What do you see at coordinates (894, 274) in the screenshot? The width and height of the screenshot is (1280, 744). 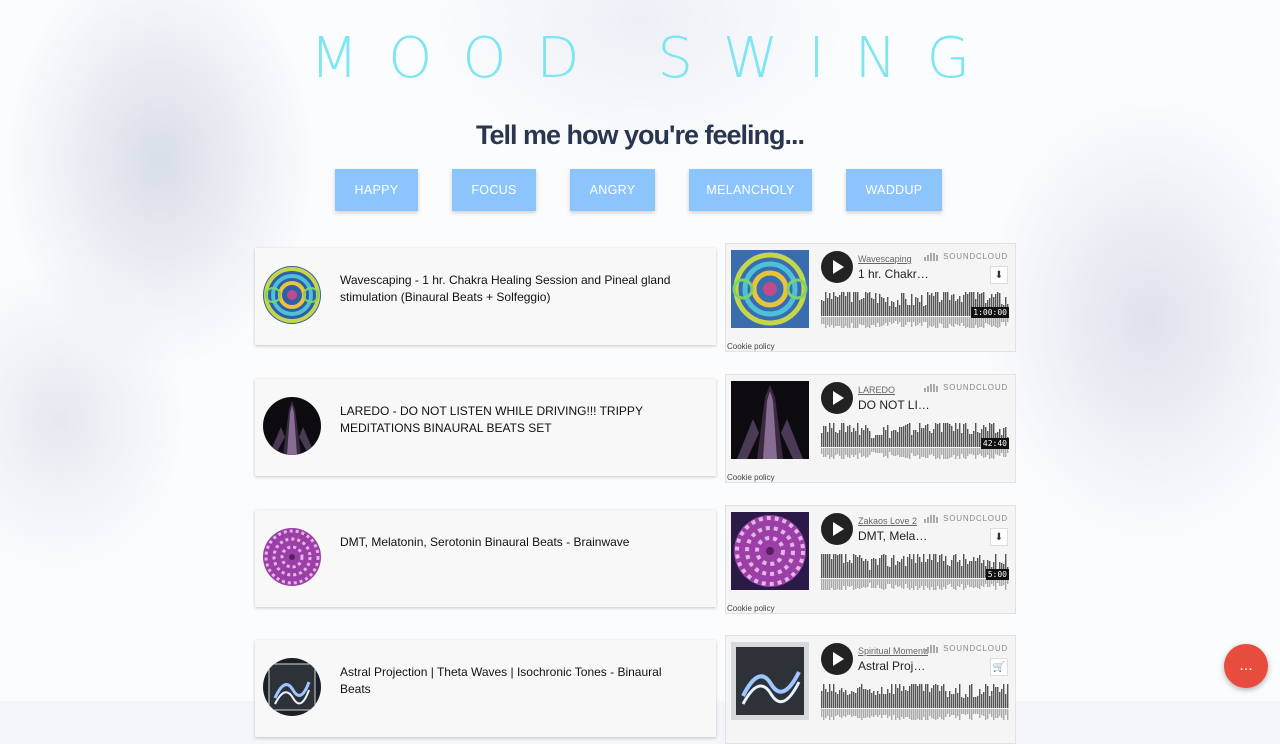 I see `sc-track-title: 1 hr. Chakra Healing Session` at bounding box center [894, 274].